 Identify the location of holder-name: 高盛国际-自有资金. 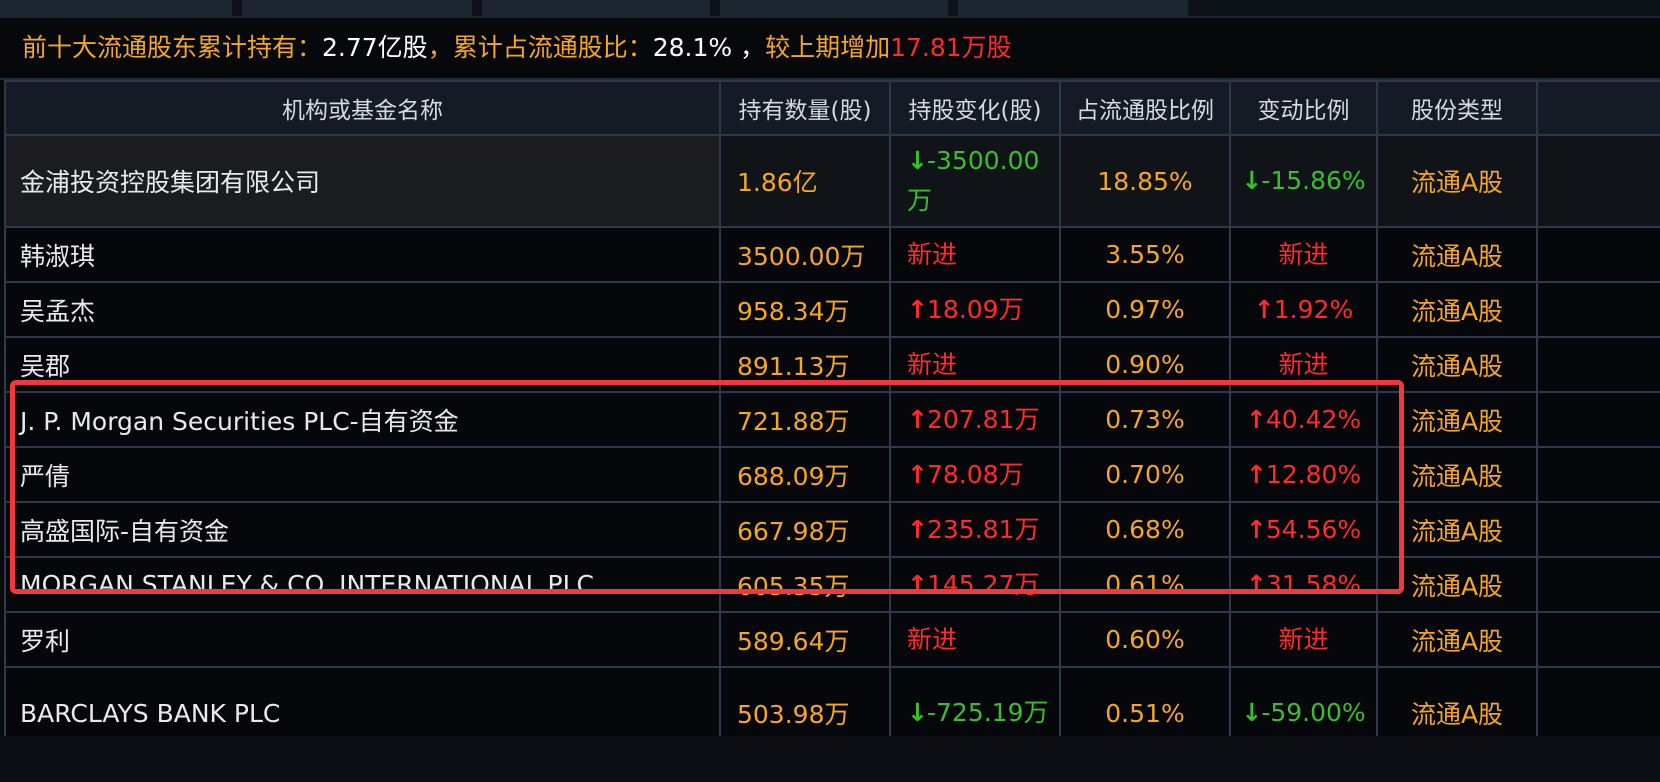
(362, 529).